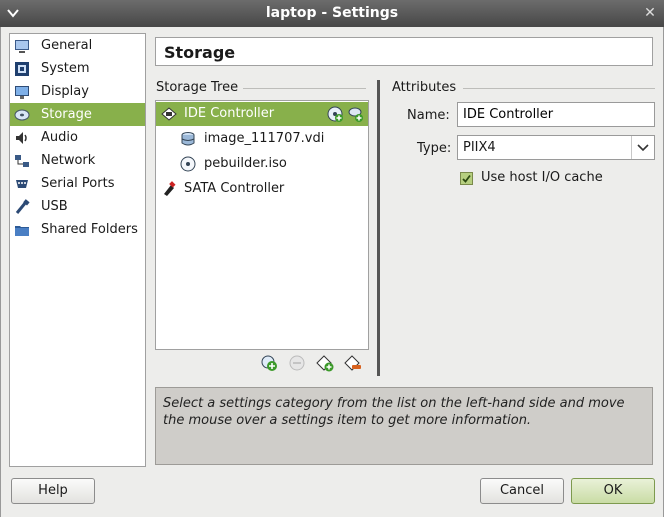  Describe the element at coordinates (335, 114) in the screenshot. I see `add-cd-attachment-icon` at that location.